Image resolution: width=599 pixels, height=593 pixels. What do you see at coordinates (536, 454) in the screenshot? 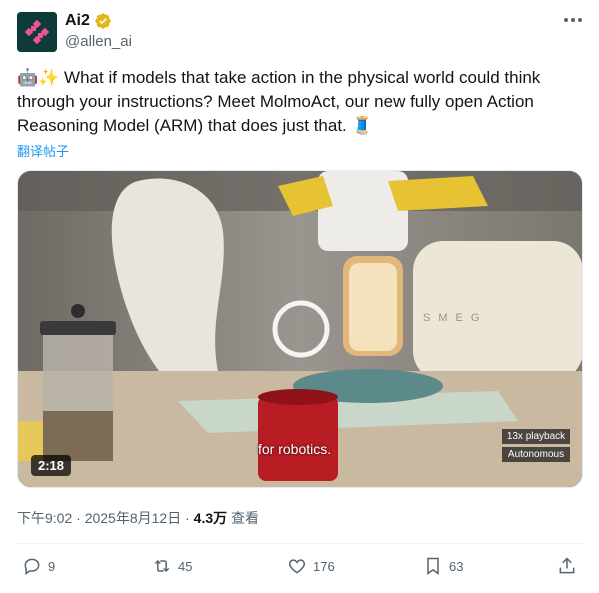
I see `video-overlay-label: Autonomous` at bounding box center [536, 454].